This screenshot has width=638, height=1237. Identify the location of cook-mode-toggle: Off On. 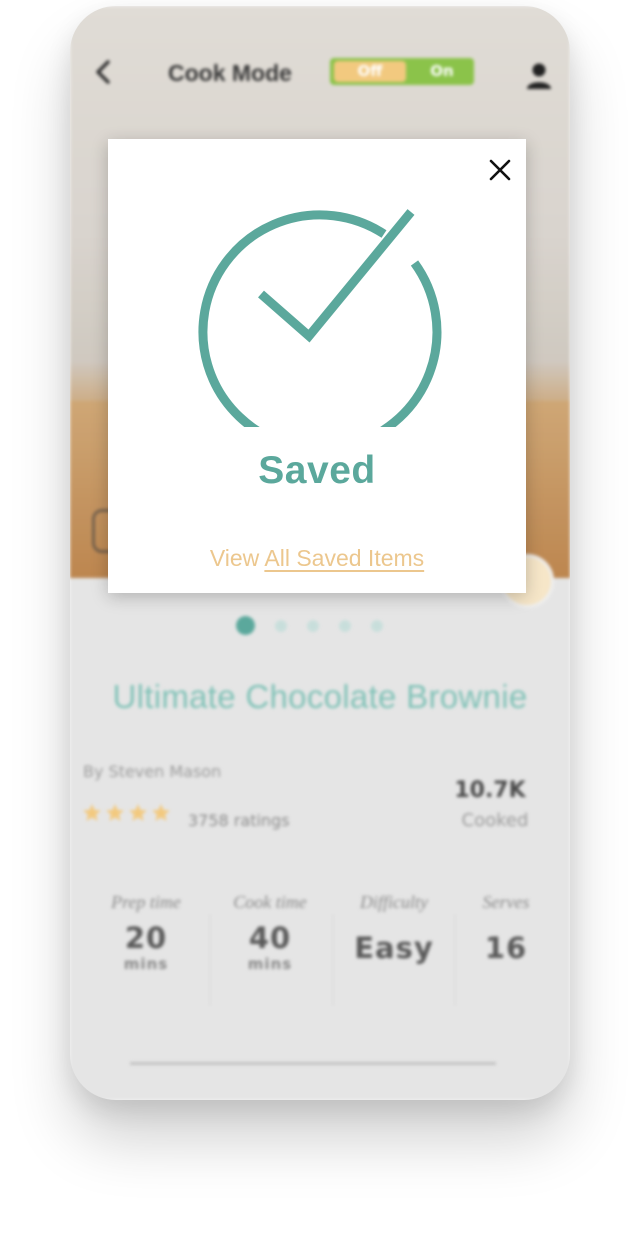
(402, 71).